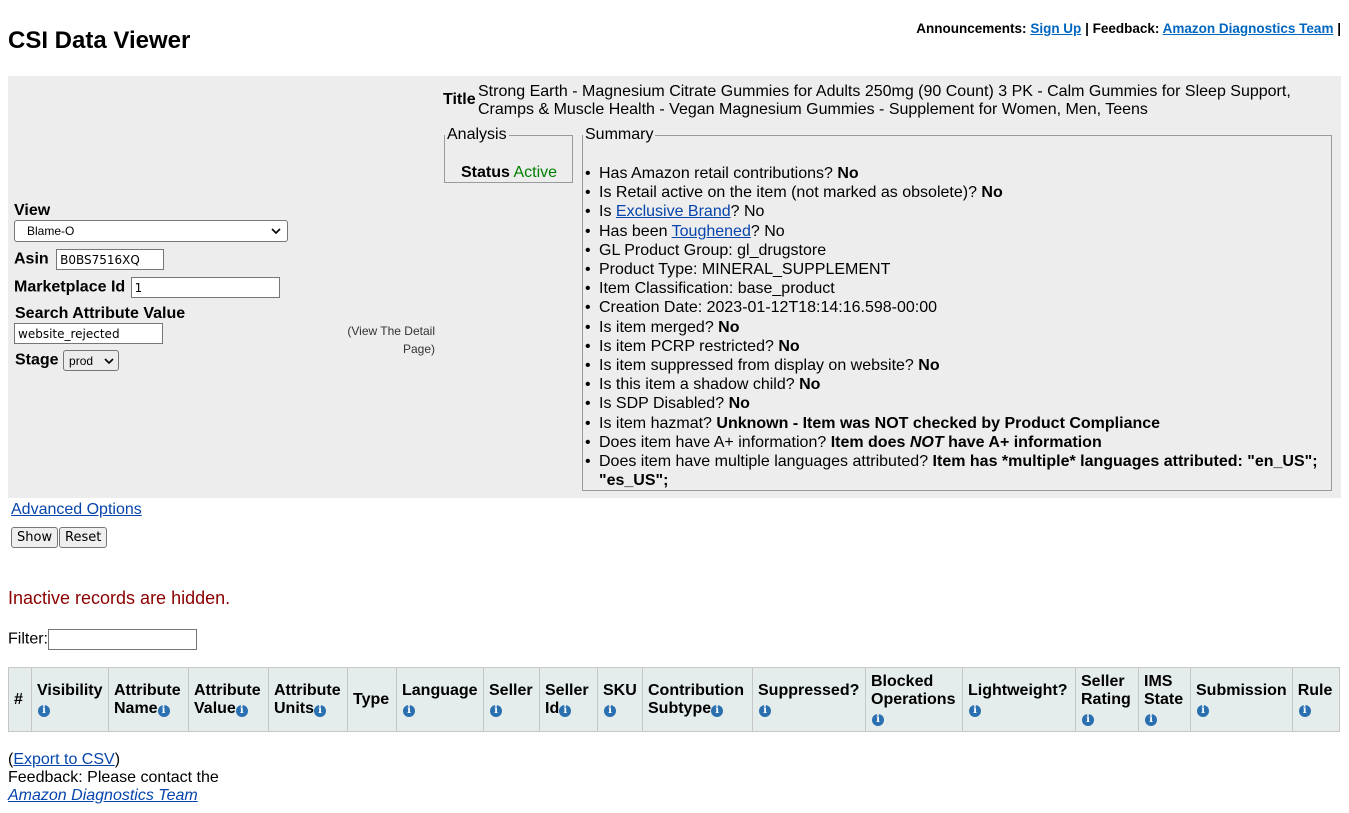  What do you see at coordinates (151, 231) in the screenshot?
I see `view-select: Blame-O` at bounding box center [151, 231].